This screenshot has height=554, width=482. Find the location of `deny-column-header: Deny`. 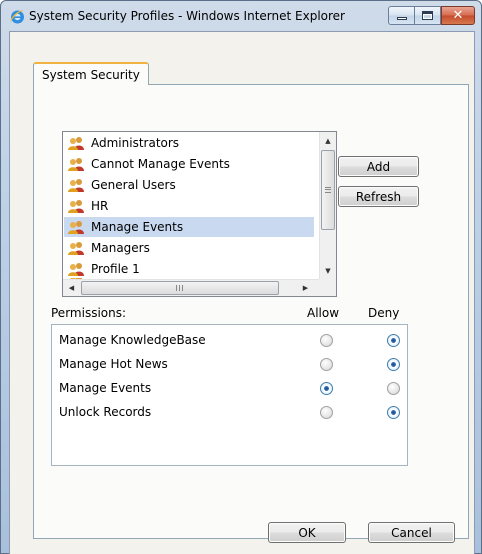

deny-column-header: Deny is located at coordinates (384, 313).